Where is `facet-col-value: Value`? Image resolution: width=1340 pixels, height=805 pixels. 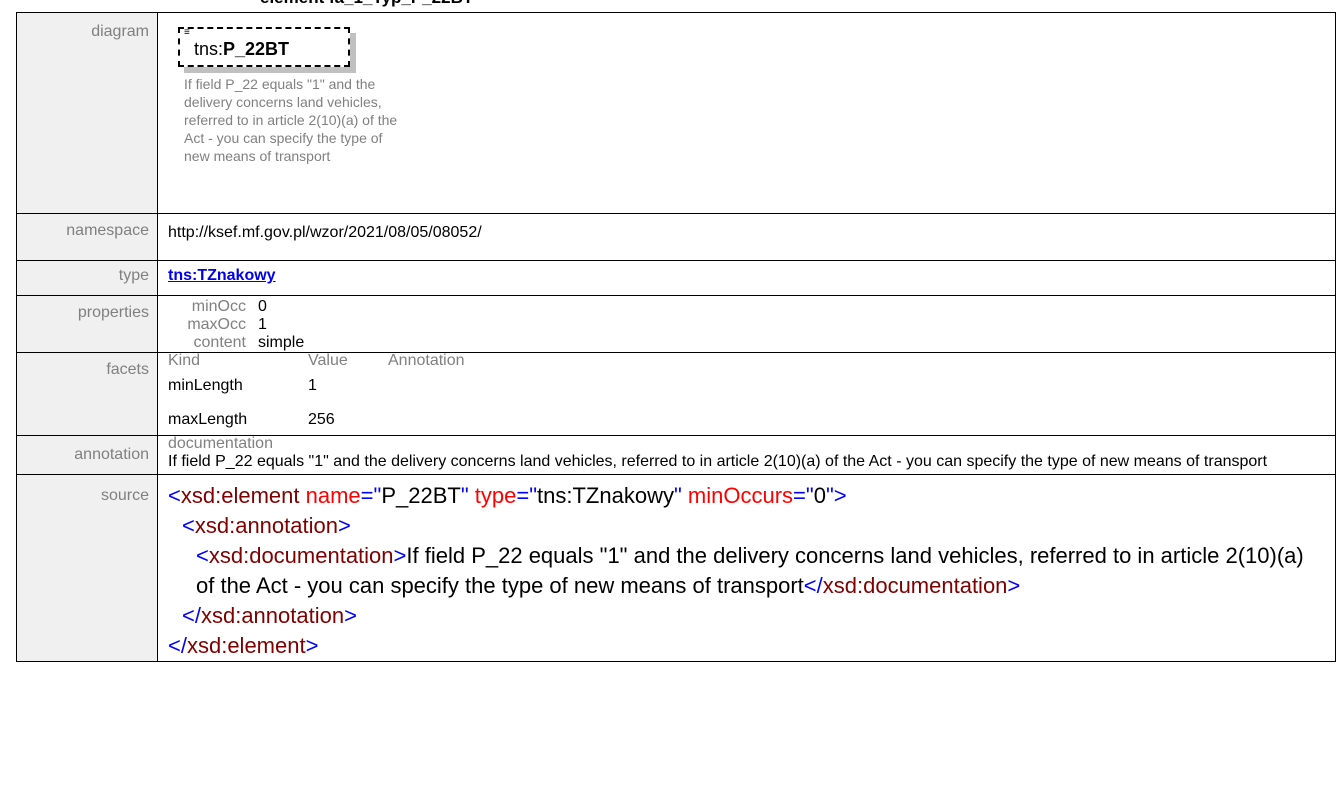
facet-col-value: Value is located at coordinates (328, 360).